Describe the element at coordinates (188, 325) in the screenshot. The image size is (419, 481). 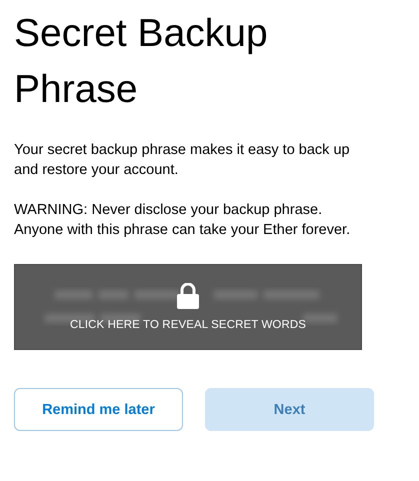
I see `reveal-label: CLICK HERE TO REVEAL SECRET WORDS` at that location.